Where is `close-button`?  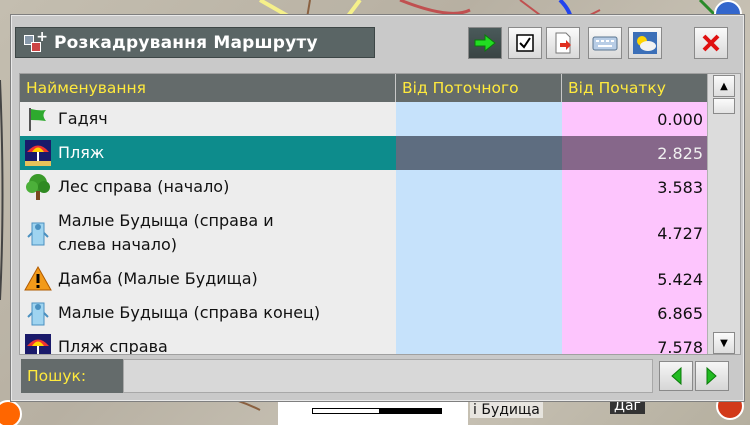
close-button is located at coordinates (711, 43).